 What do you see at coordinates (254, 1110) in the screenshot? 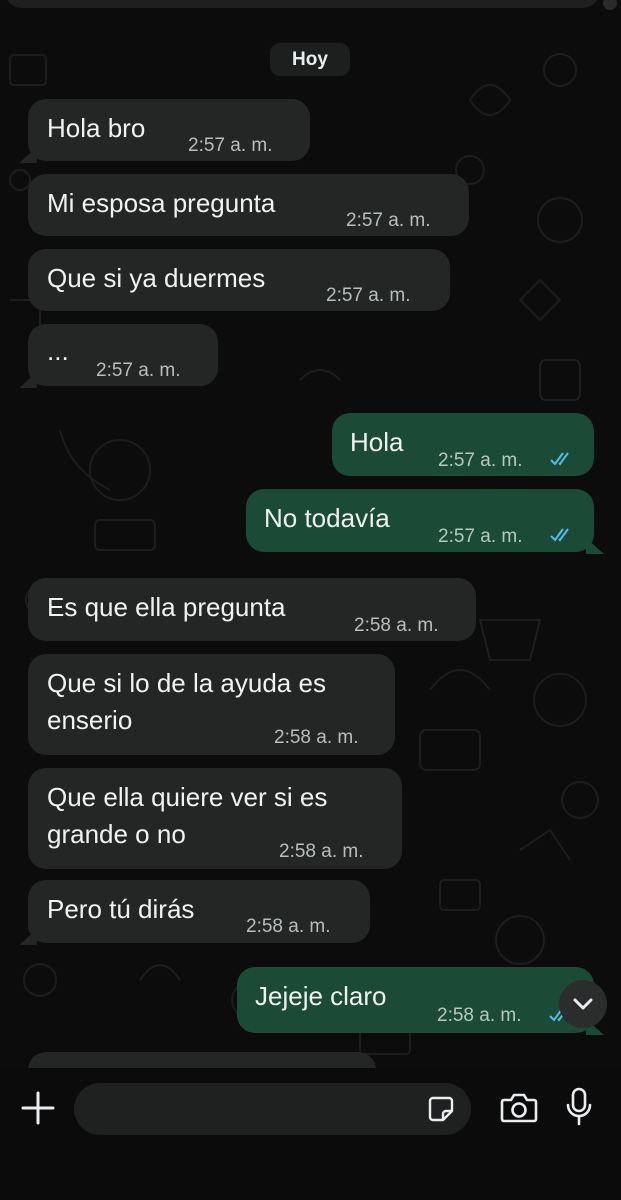
I see `message-input` at bounding box center [254, 1110].